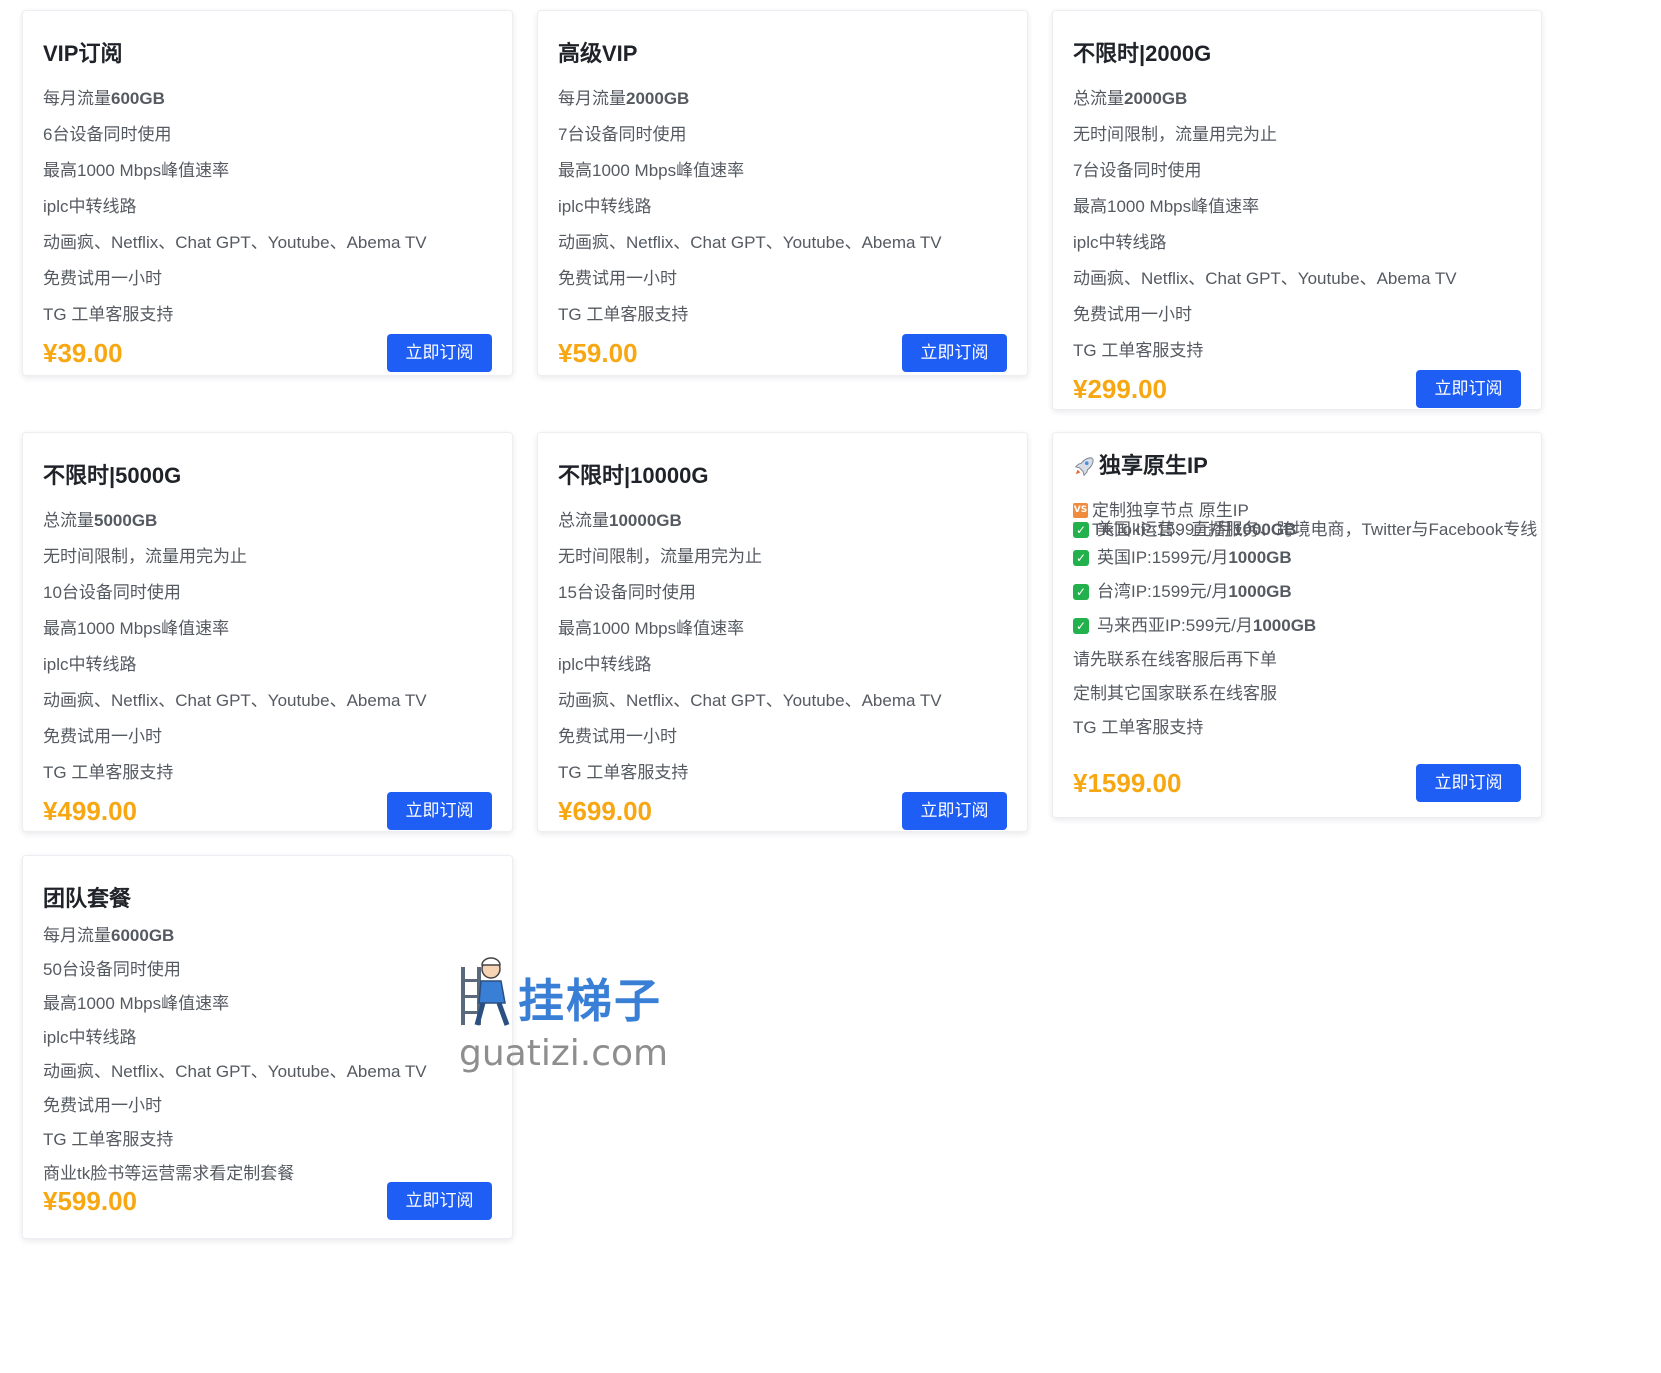  I want to click on list-item: ✓ 英国IP:1599元/月 1000GB, so click(1194, 558).